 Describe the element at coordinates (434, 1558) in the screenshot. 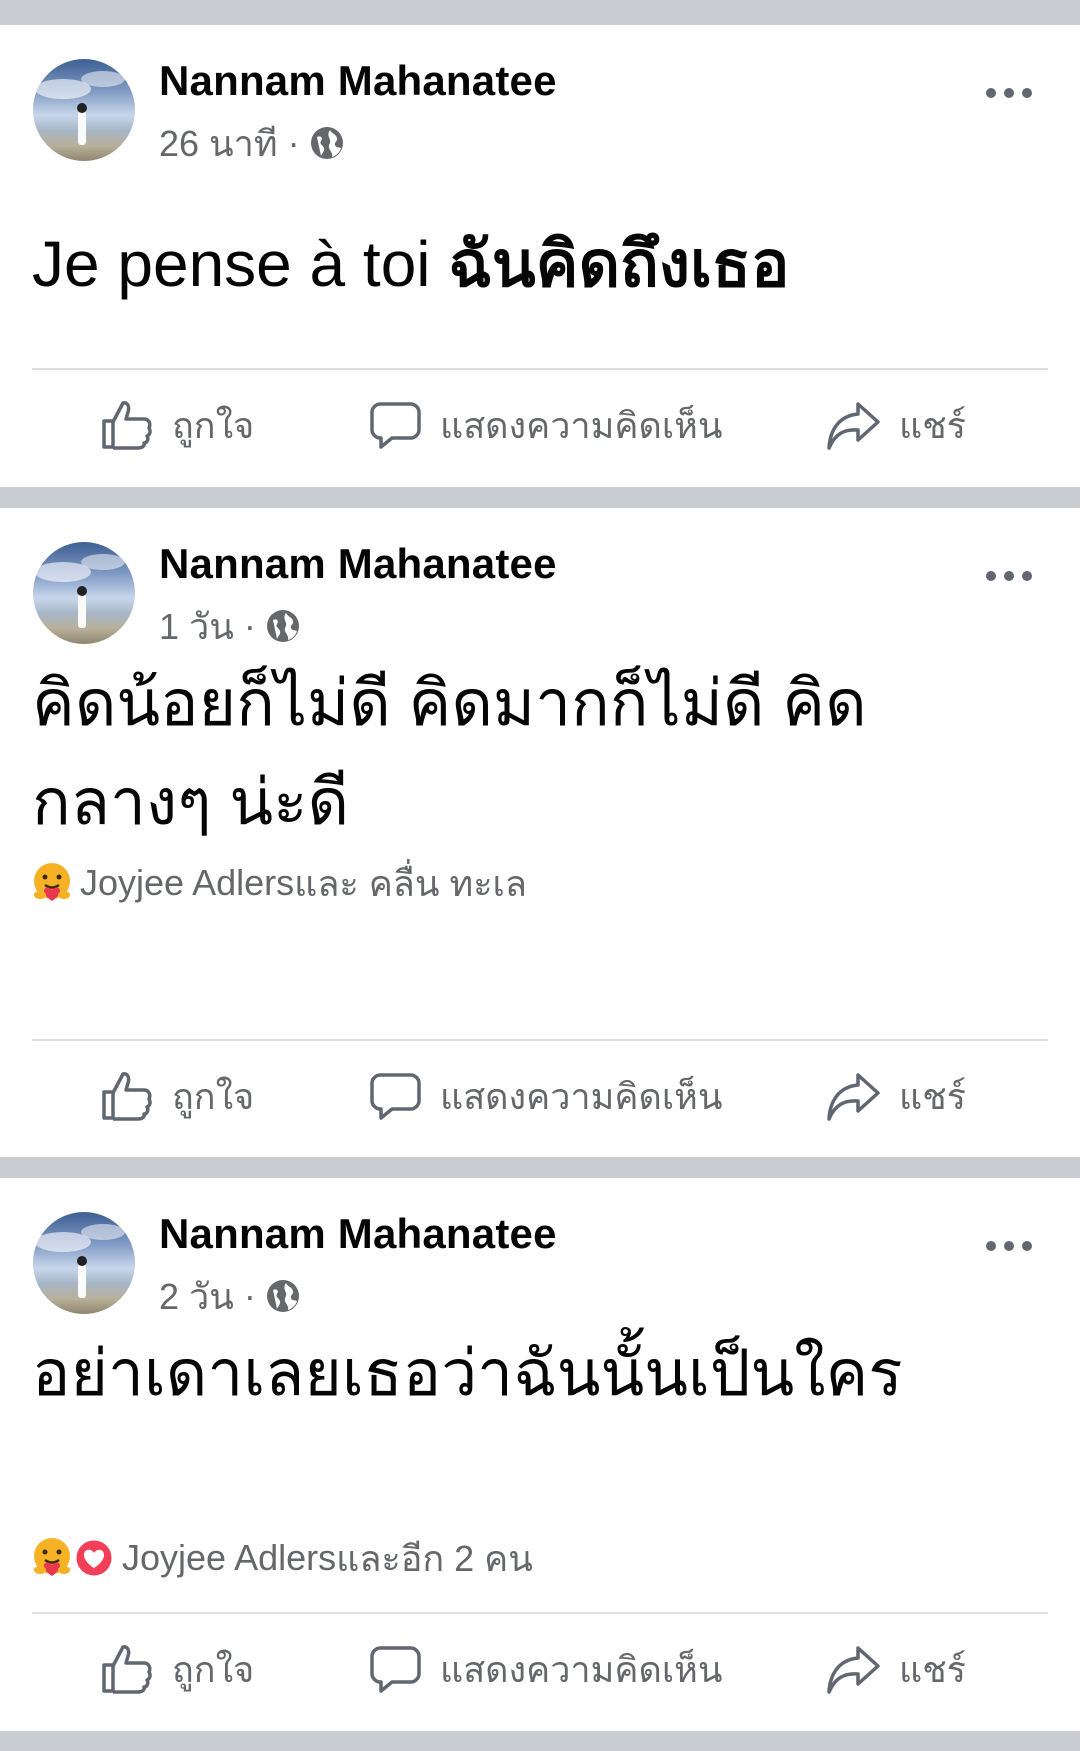

I see `reaction-others: และอีก 2 คน` at that location.